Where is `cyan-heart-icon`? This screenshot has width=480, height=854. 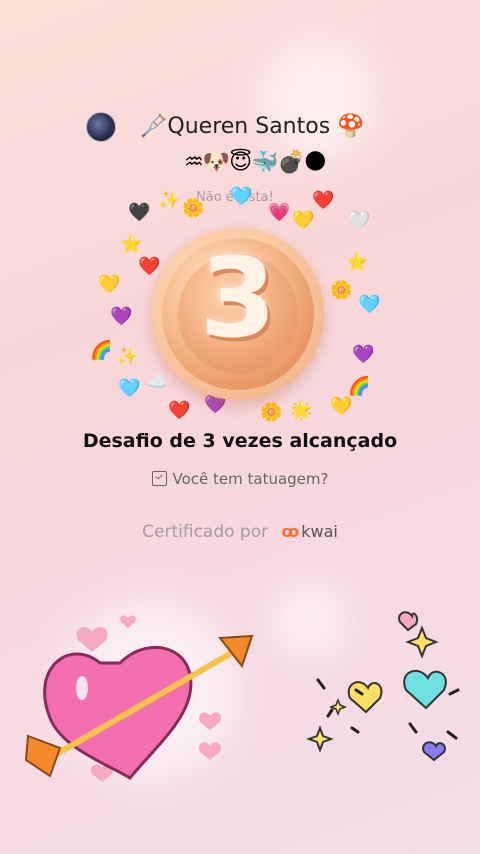
cyan-heart-icon is located at coordinates (425, 689).